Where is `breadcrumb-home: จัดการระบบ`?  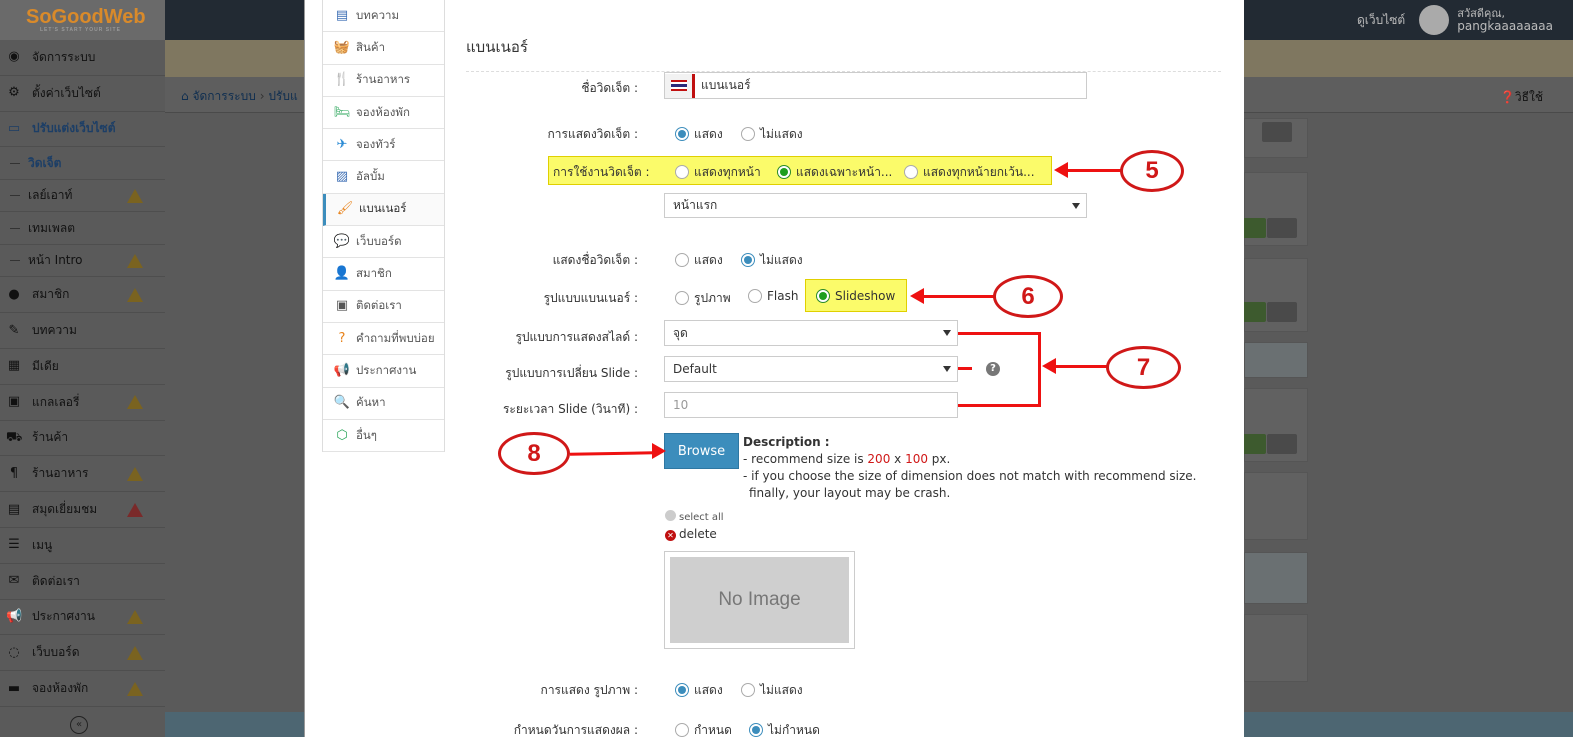
breadcrumb-home: จัดการระบบ is located at coordinates (223, 96).